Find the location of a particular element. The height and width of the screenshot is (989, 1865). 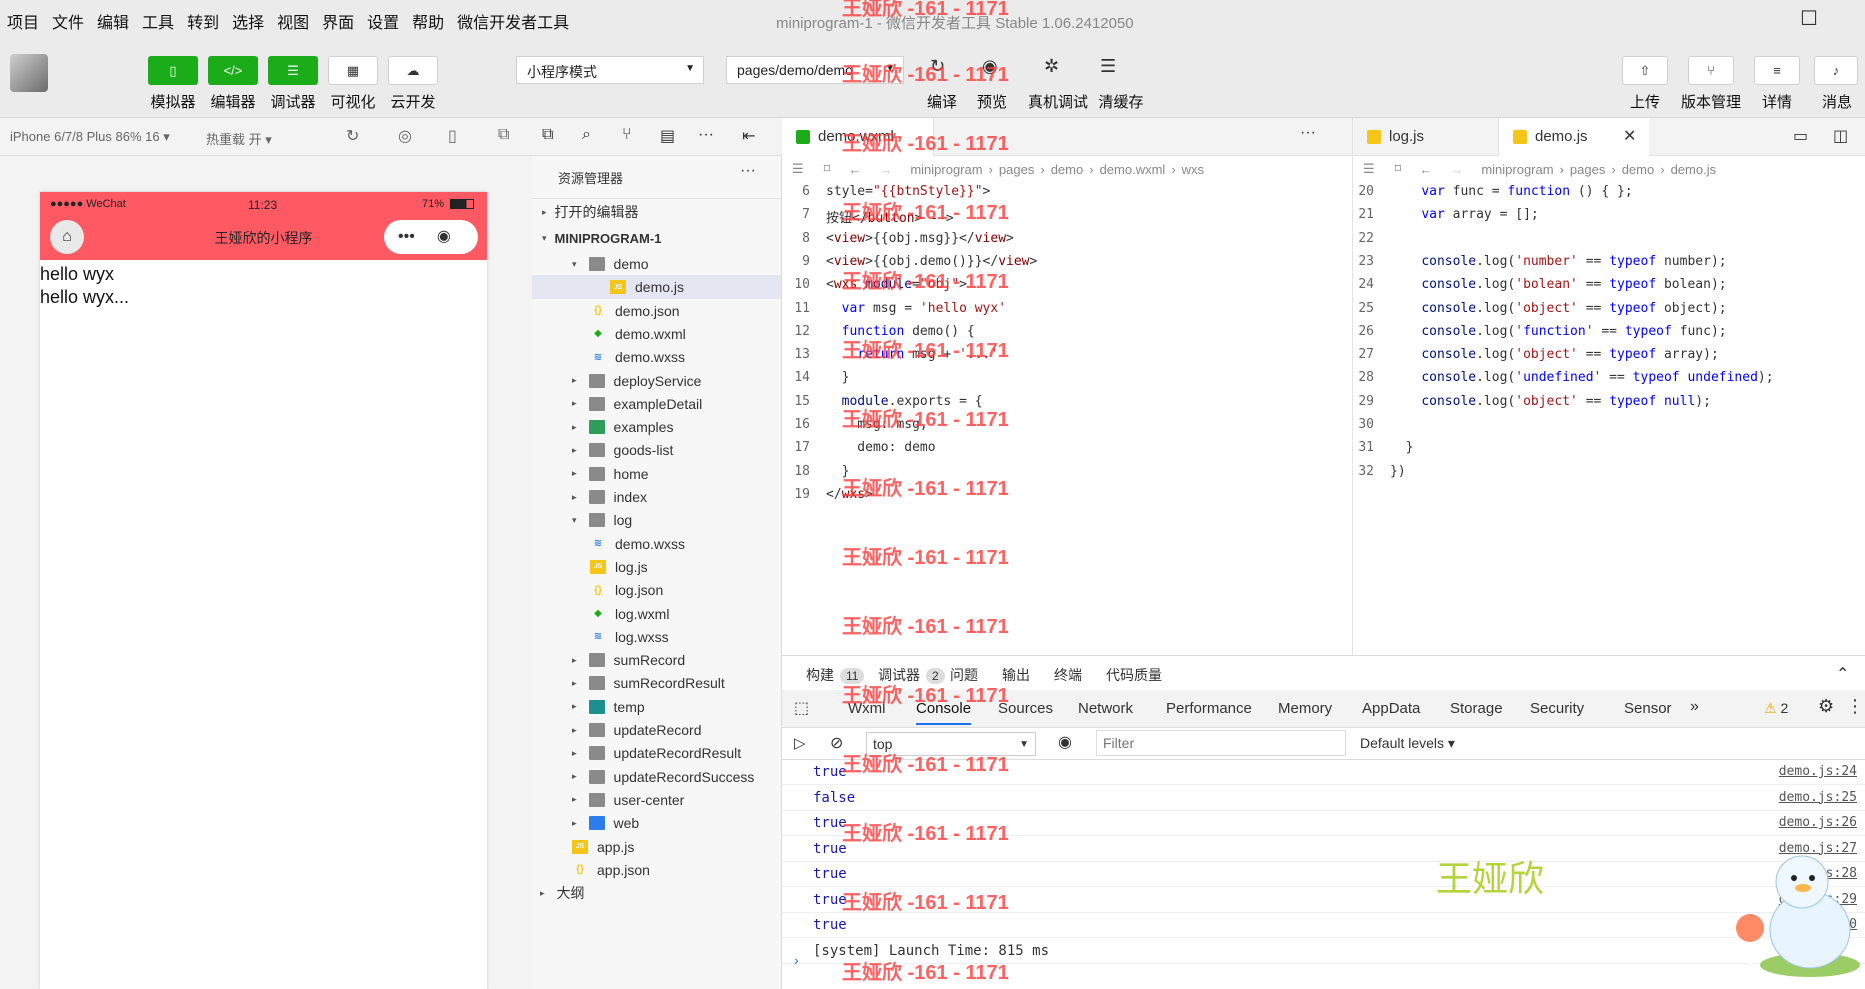

close-icon: ✕ is located at coordinates (1629, 136).